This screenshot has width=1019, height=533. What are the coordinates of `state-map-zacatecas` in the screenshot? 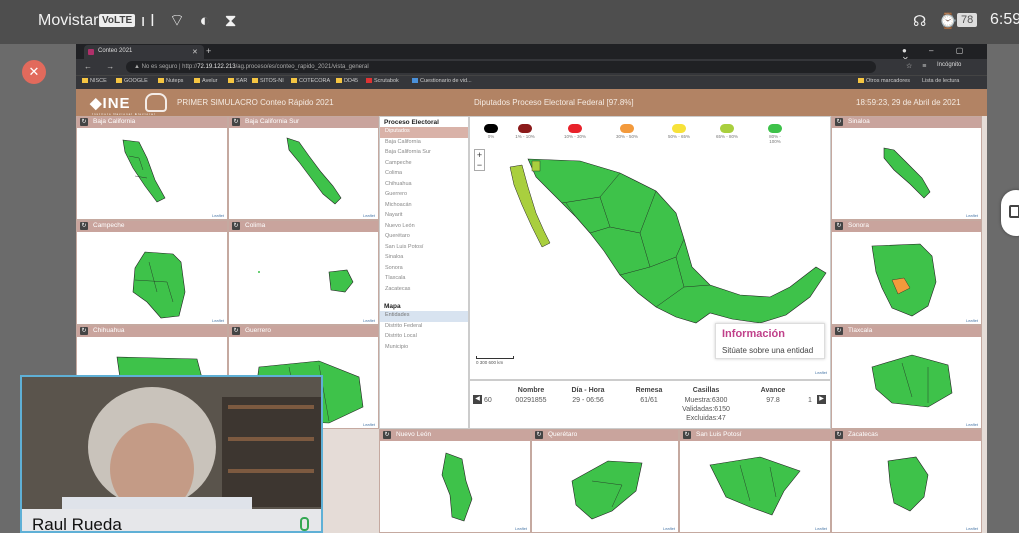 It's located at (908, 484).